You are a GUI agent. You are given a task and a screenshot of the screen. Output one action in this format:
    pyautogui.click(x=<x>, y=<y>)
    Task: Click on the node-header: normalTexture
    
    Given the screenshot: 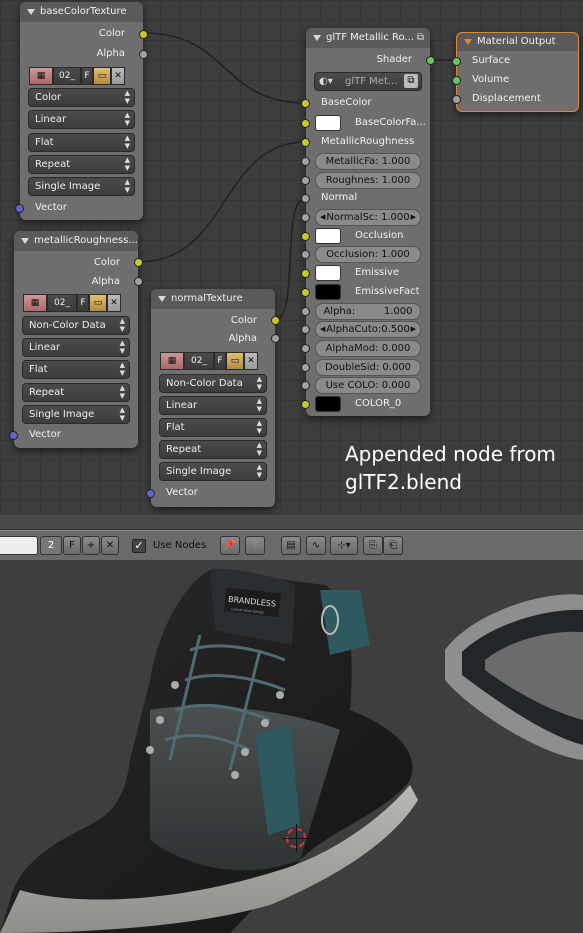 What is the action you would take?
    pyautogui.click(x=213, y=299)
    